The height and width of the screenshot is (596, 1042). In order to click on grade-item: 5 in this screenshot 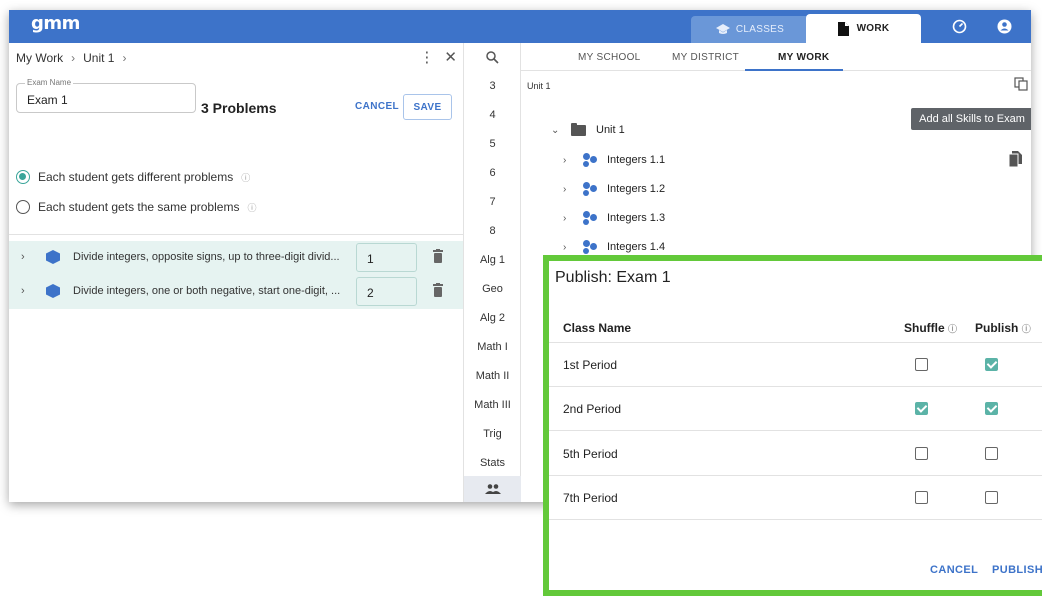, I will do `click(492, 144)`.